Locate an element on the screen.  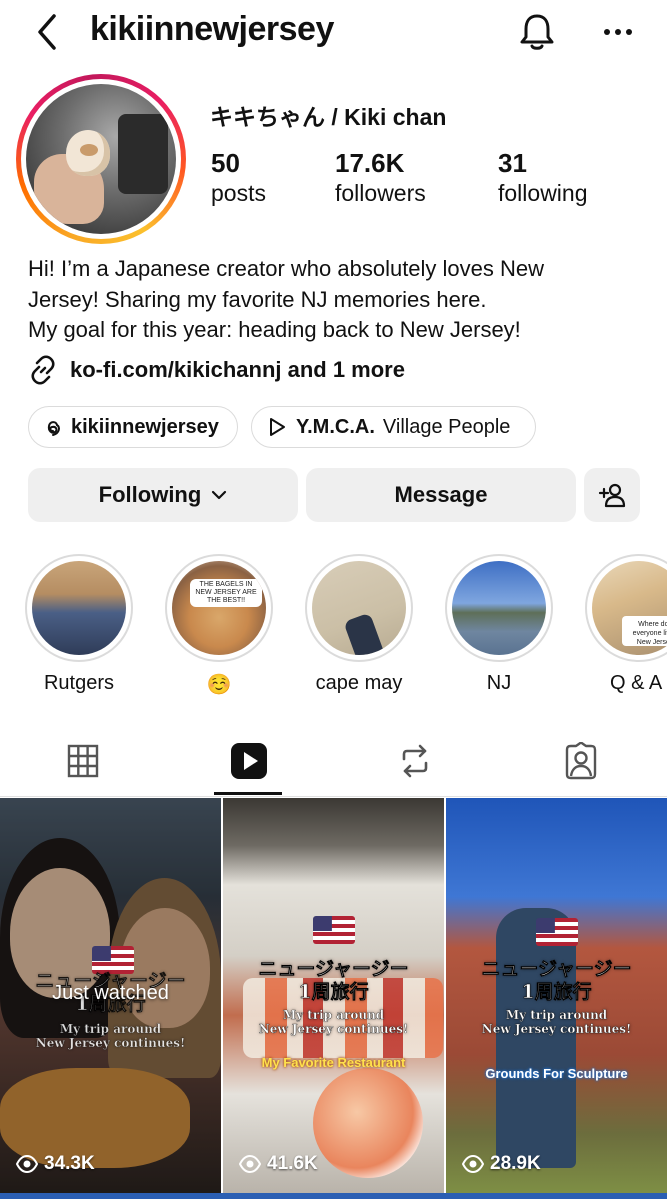
repost-icon is located at coordinates (415, 761).